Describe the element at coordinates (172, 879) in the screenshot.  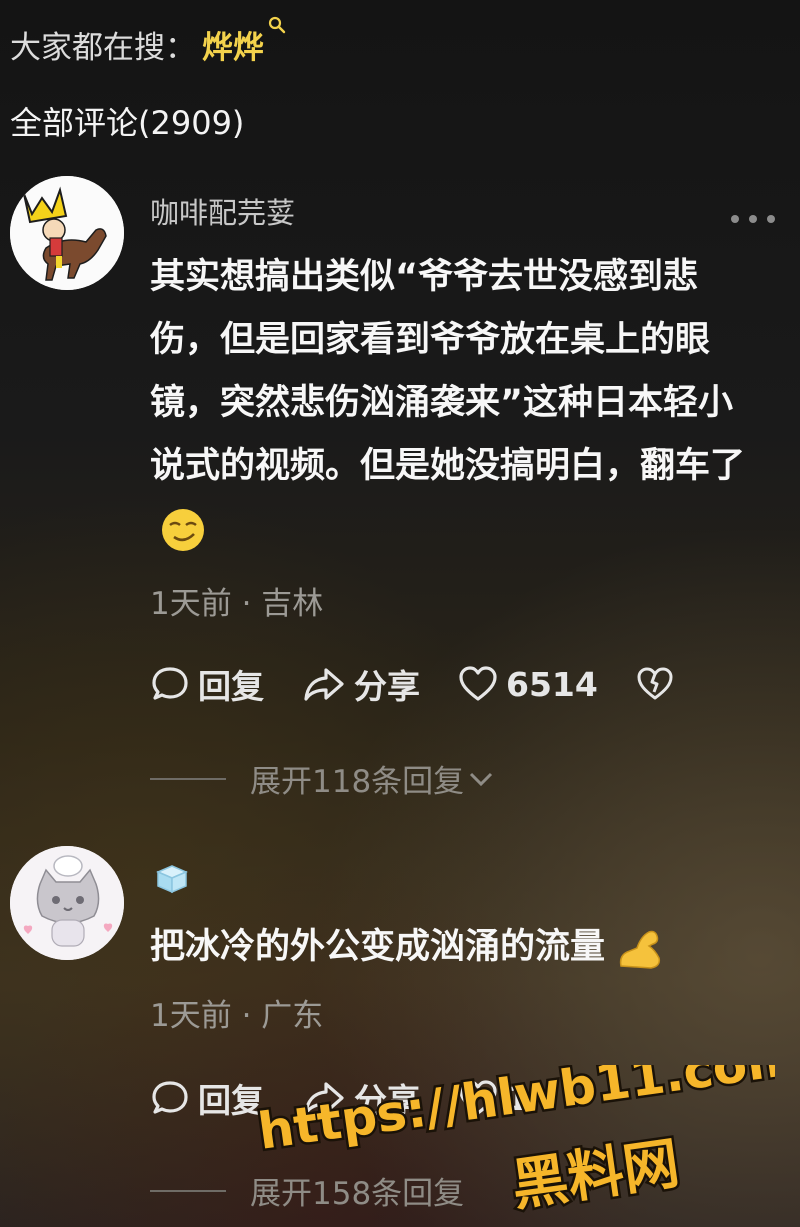
I see `ice-cube-icon` at that location.